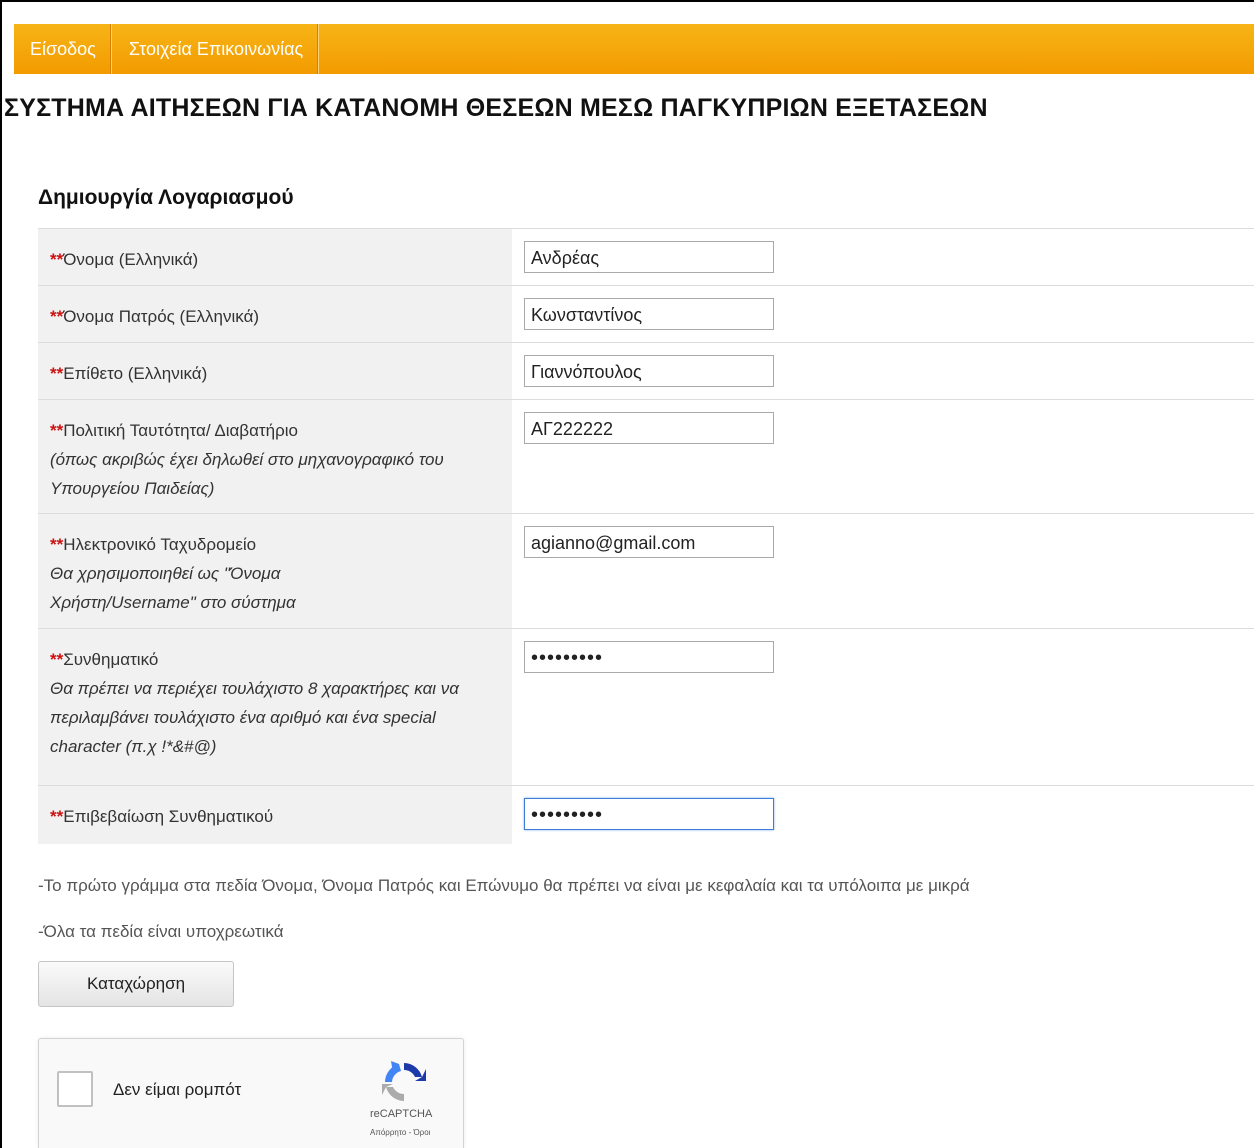 The image size is (1254, 1148). I want to click on email-input, so click(649, 542).